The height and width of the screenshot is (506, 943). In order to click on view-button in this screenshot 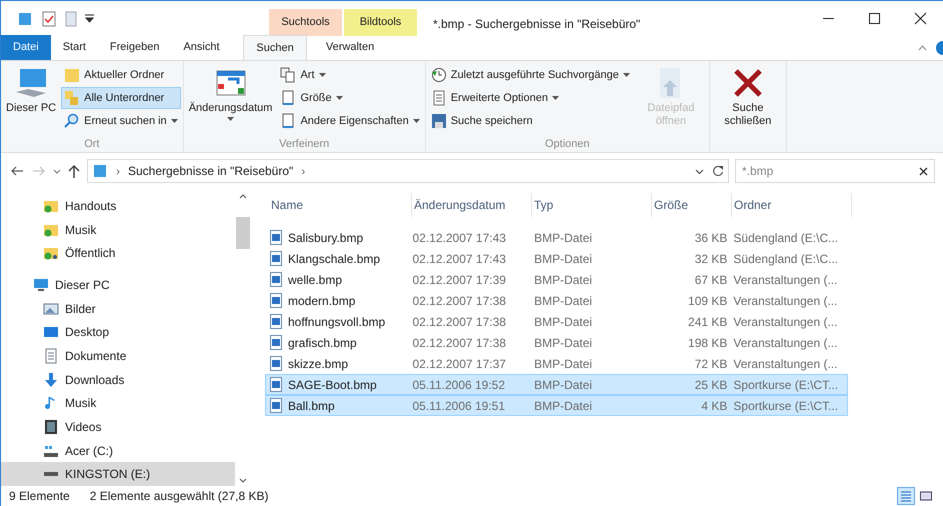, I will do `click(906, 496)`.